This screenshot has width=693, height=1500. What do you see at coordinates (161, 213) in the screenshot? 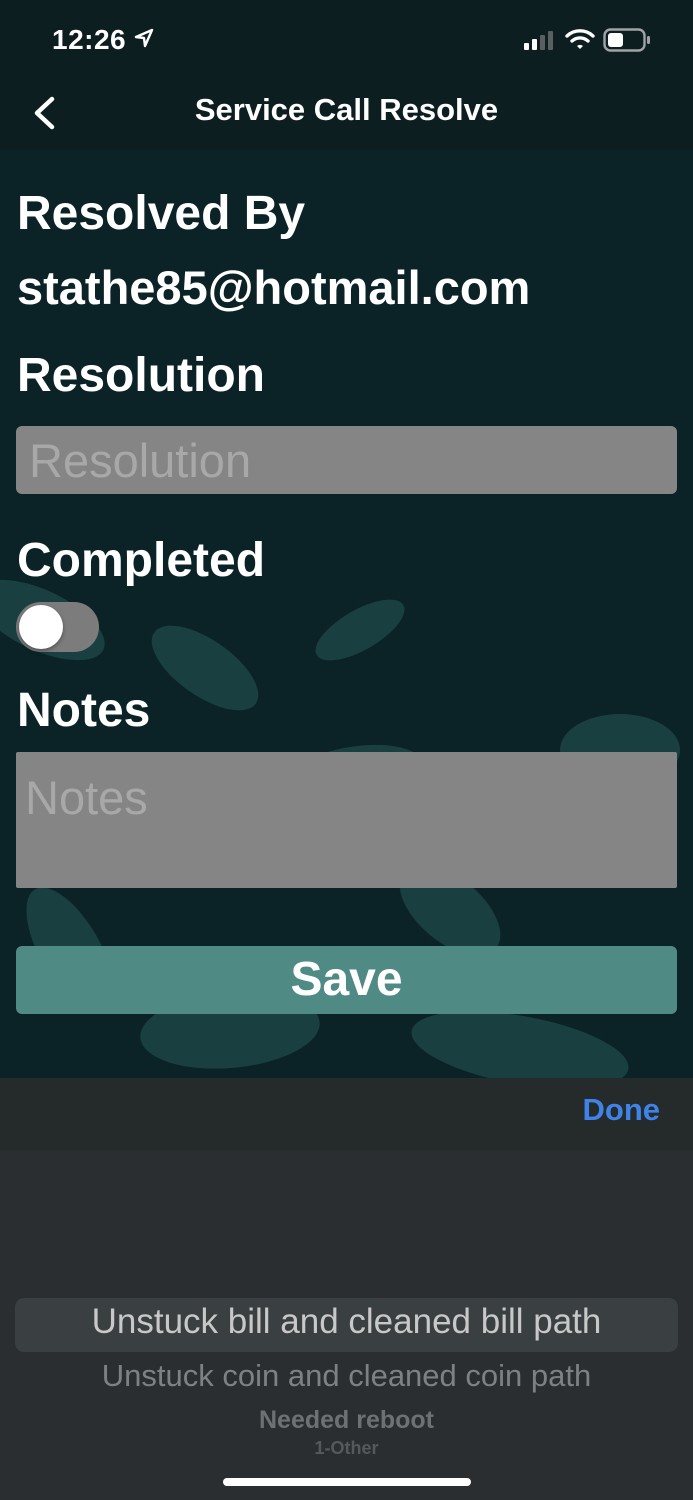
I see `resolved-by-label: Resolved By` at bounding box center [161, 213].